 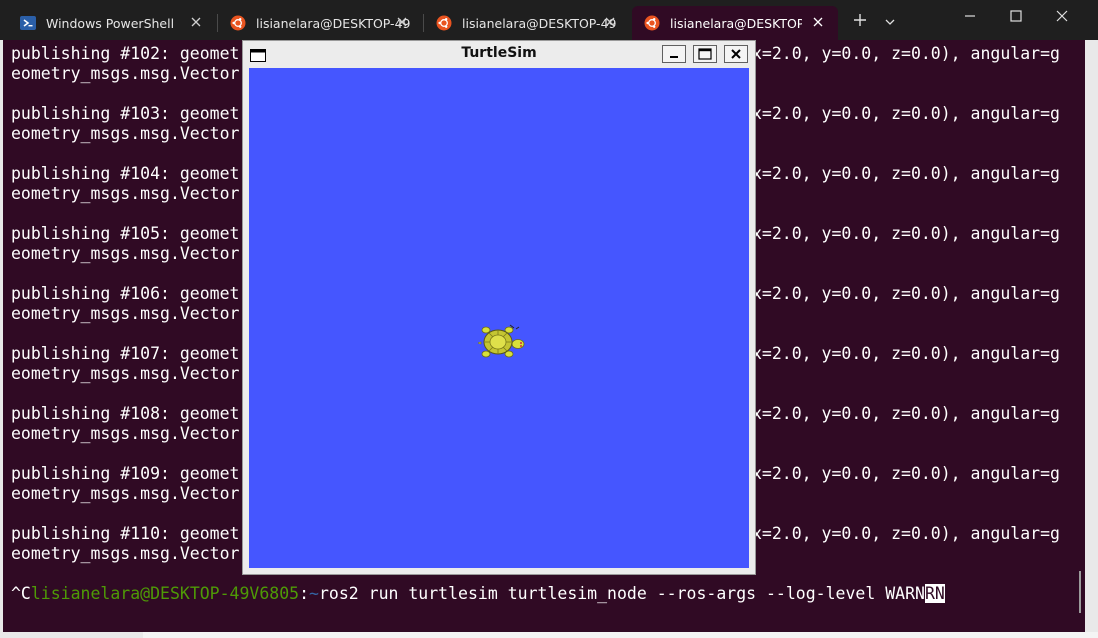 I want to click on background-window-edge, so click(x=620, y=635).